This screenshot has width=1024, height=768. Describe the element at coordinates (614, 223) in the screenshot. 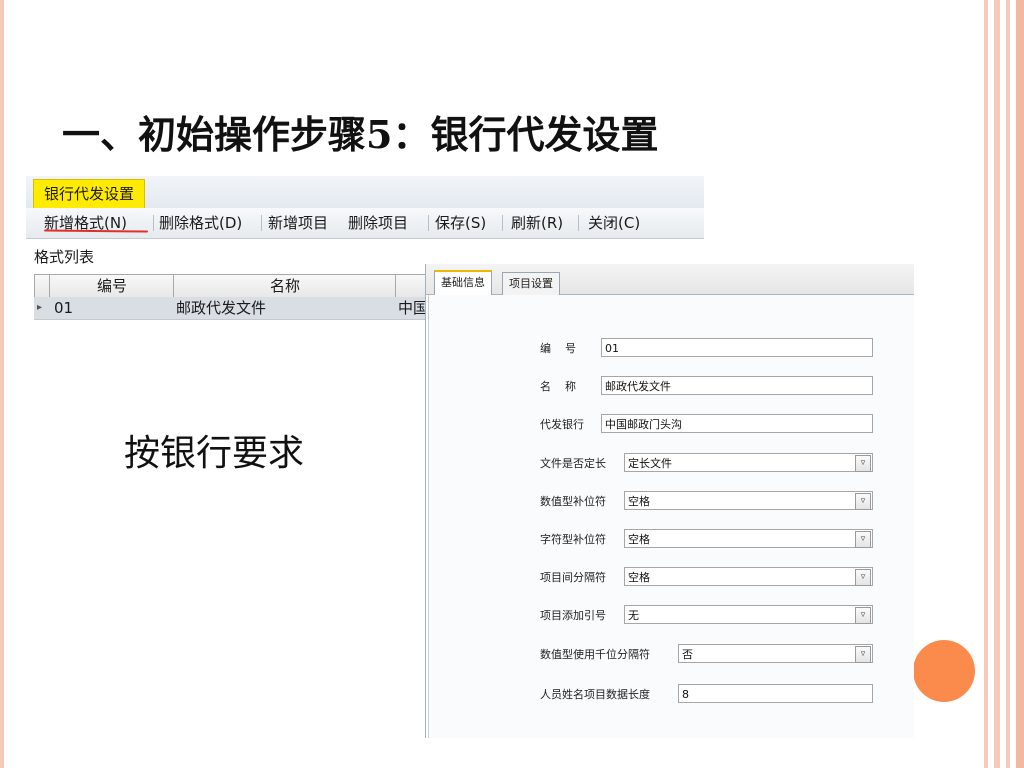

I see `close-button: 关闭(C)` at that location.